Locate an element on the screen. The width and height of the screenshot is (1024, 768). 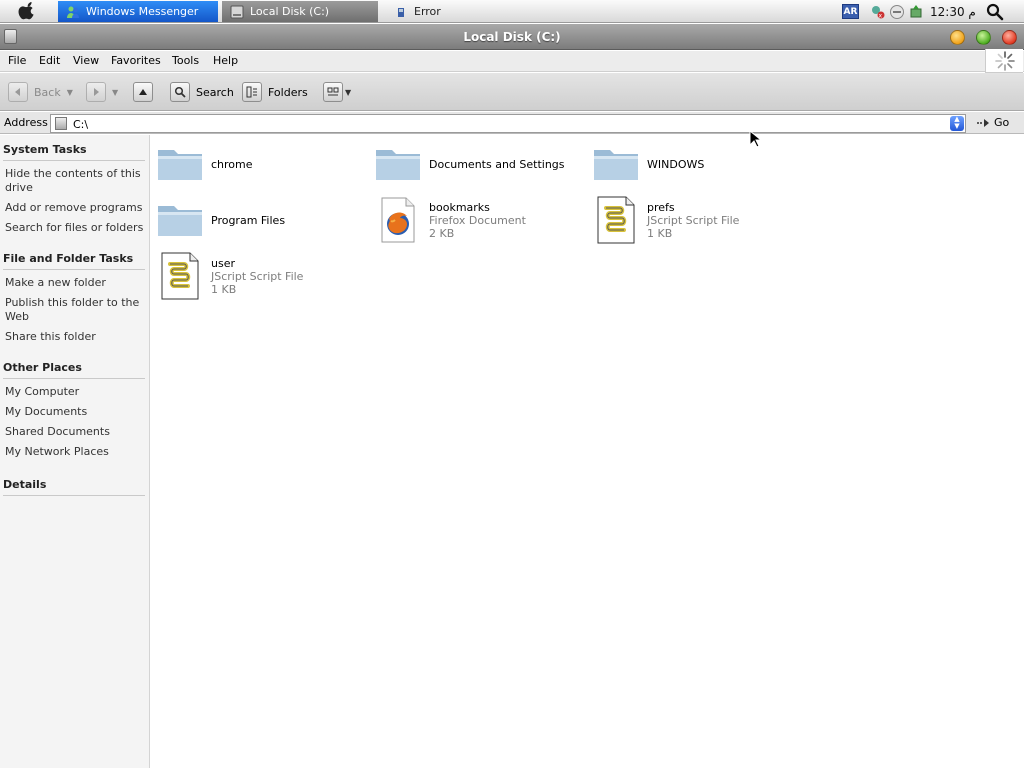
magnifier-icon is located at coordinates (180, 92).